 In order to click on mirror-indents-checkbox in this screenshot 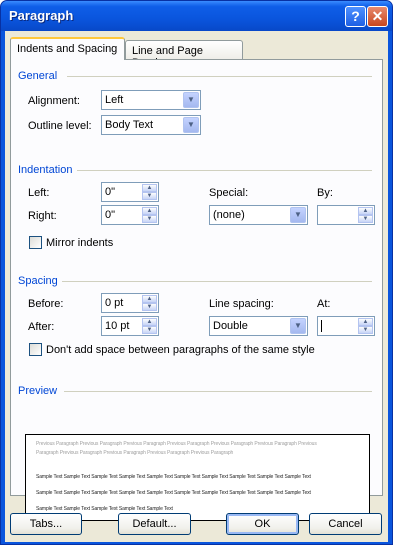, I will do `click(35, 242)`.